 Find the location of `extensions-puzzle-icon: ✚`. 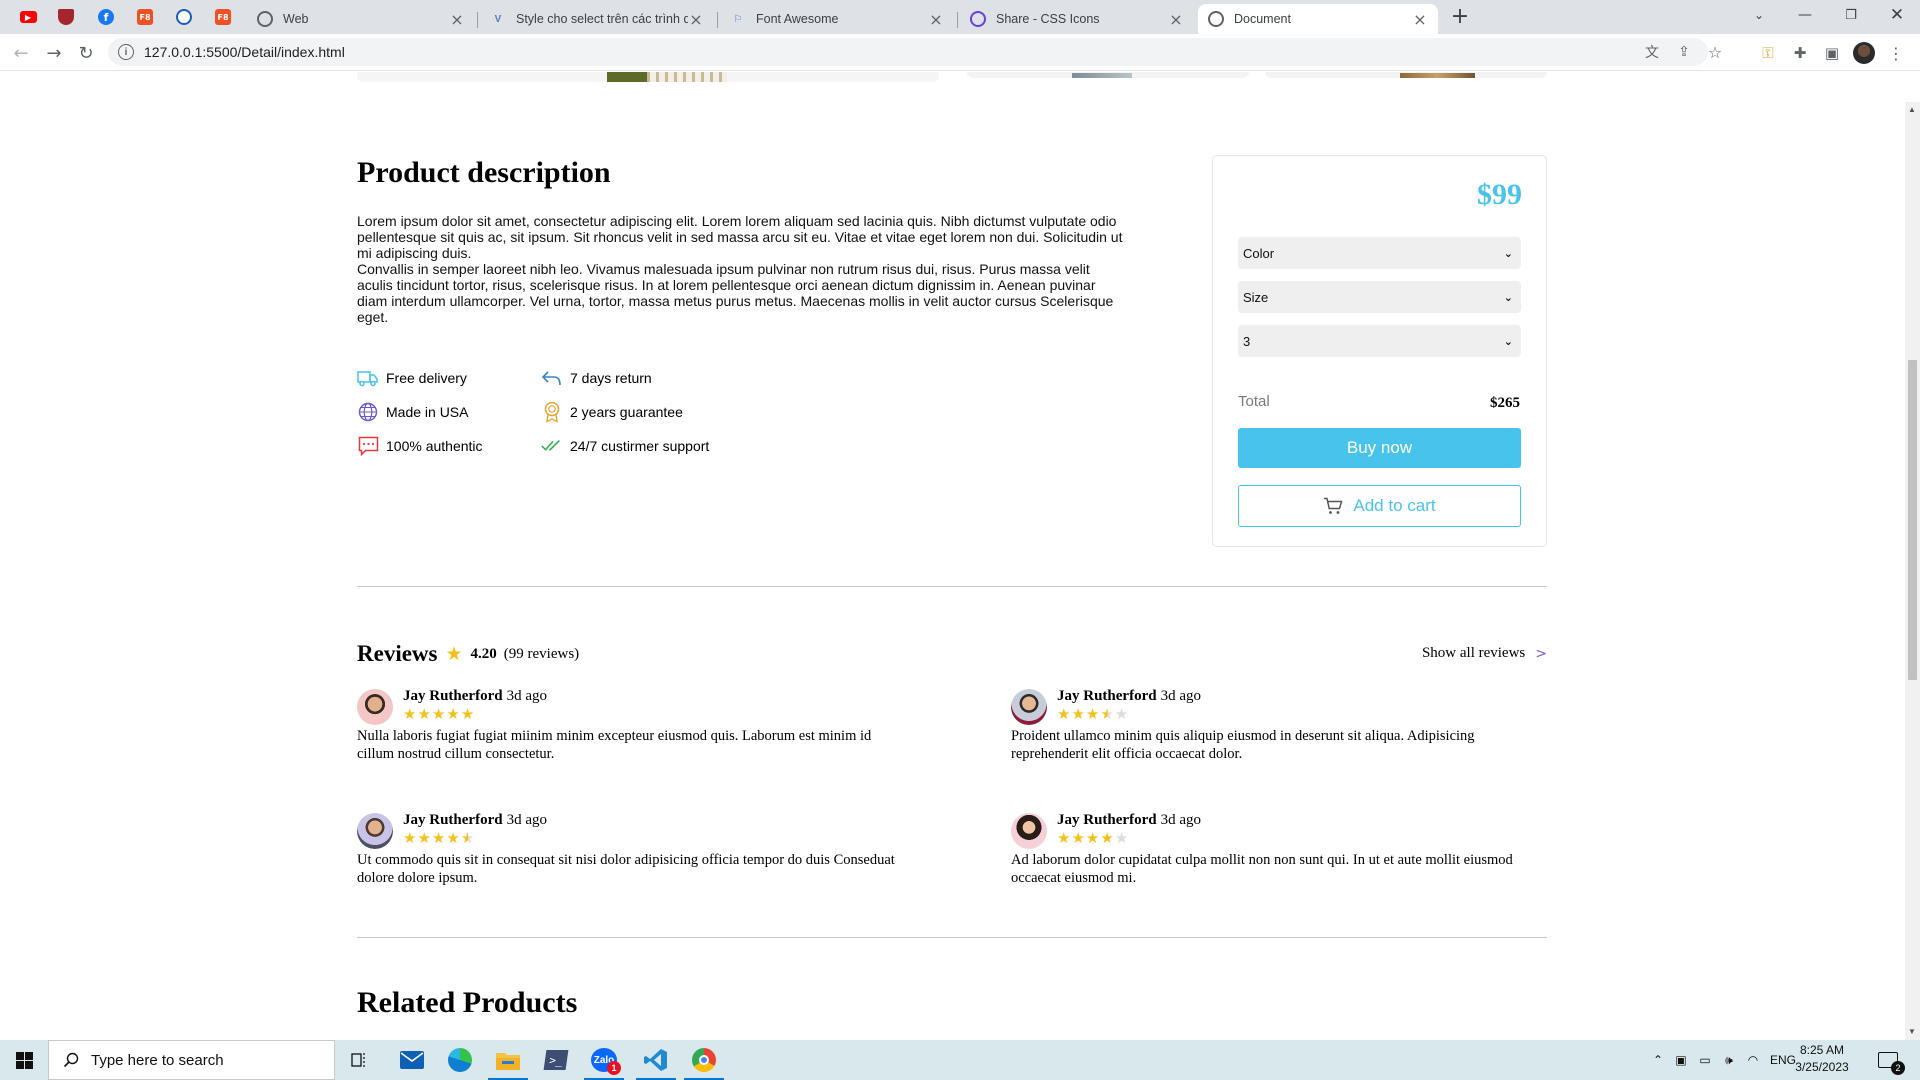

extensions-puzzle-icon: ✚ is located at coordinates (1800, 53).